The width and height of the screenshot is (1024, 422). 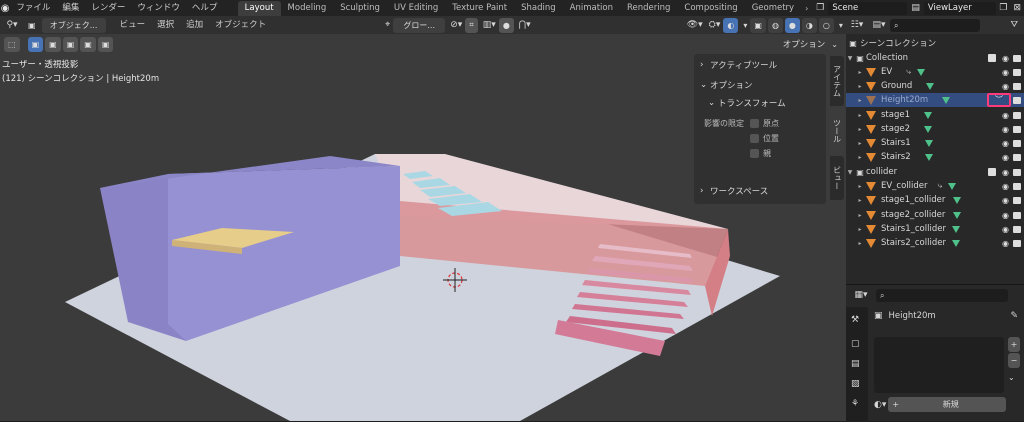 I want to click on menu-help: ヘルプ, so click(x=205, y=8).